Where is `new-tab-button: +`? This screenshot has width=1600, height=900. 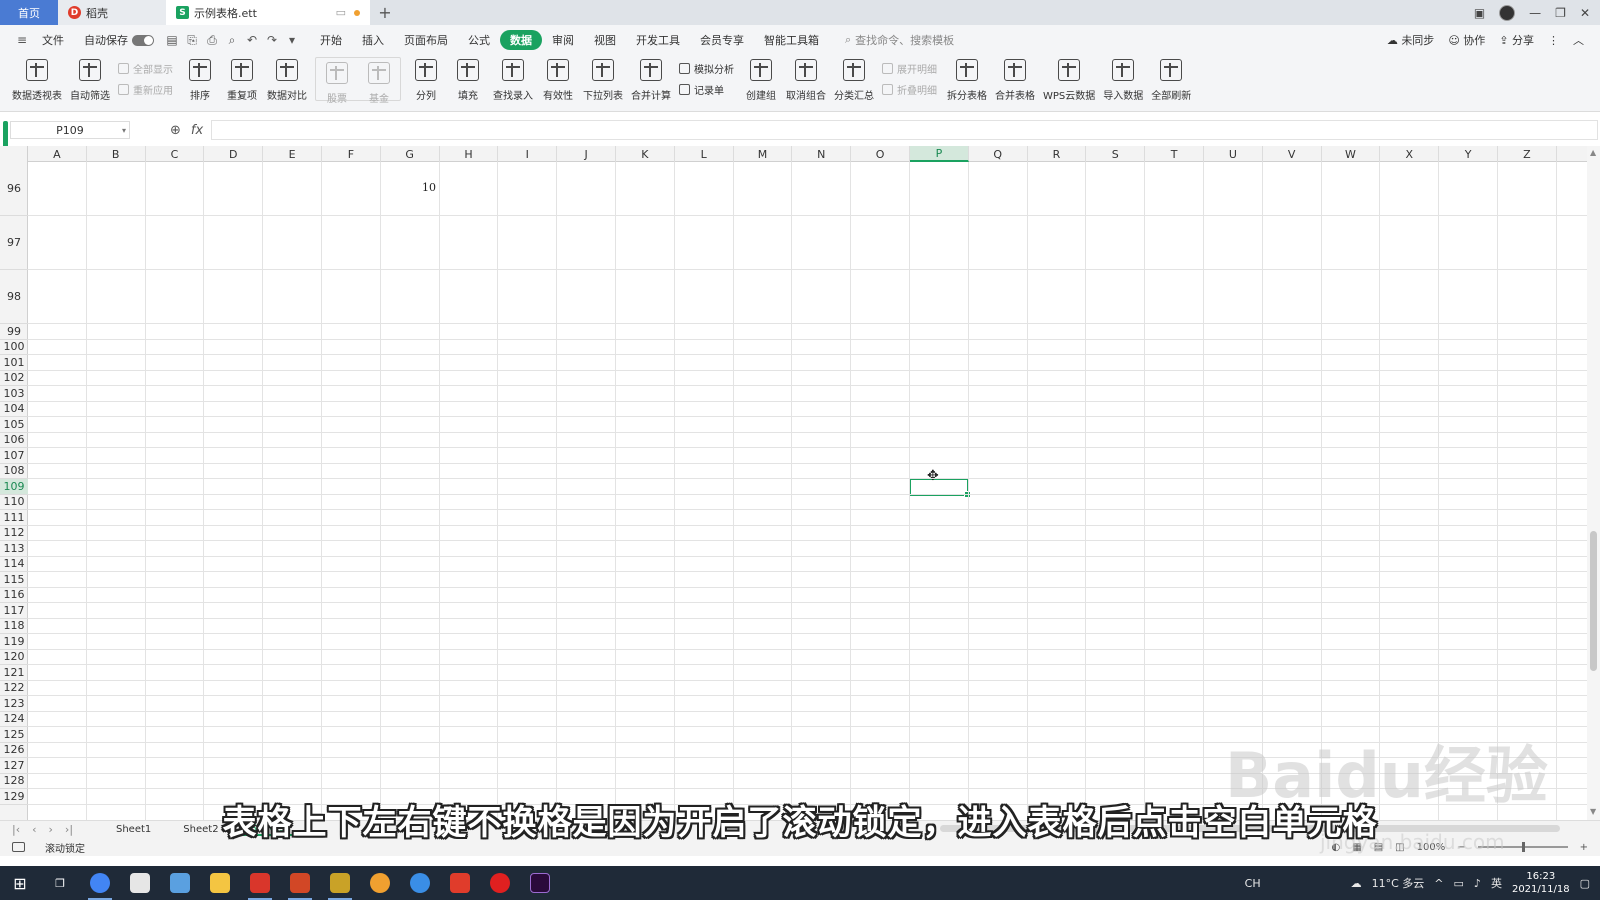
new-tab-button: + is located at coordinates (385, 12).